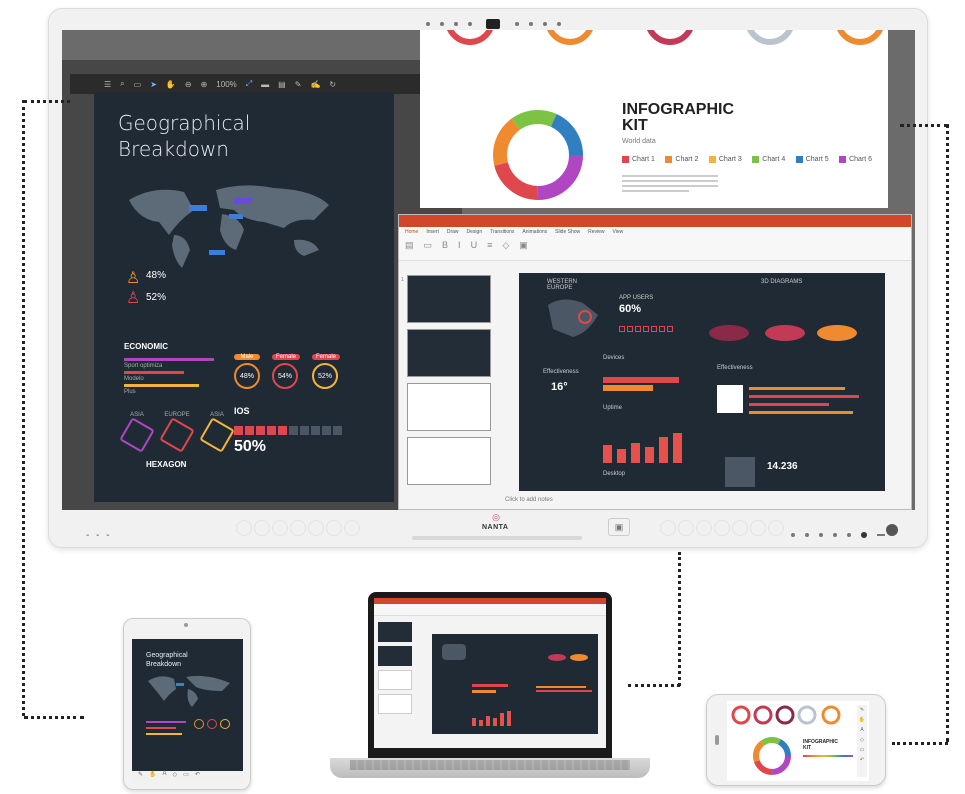 The image size is (965, 794). Describe the element at coordinates (229, 226) in the screenshot. I see `world-map` at that location.